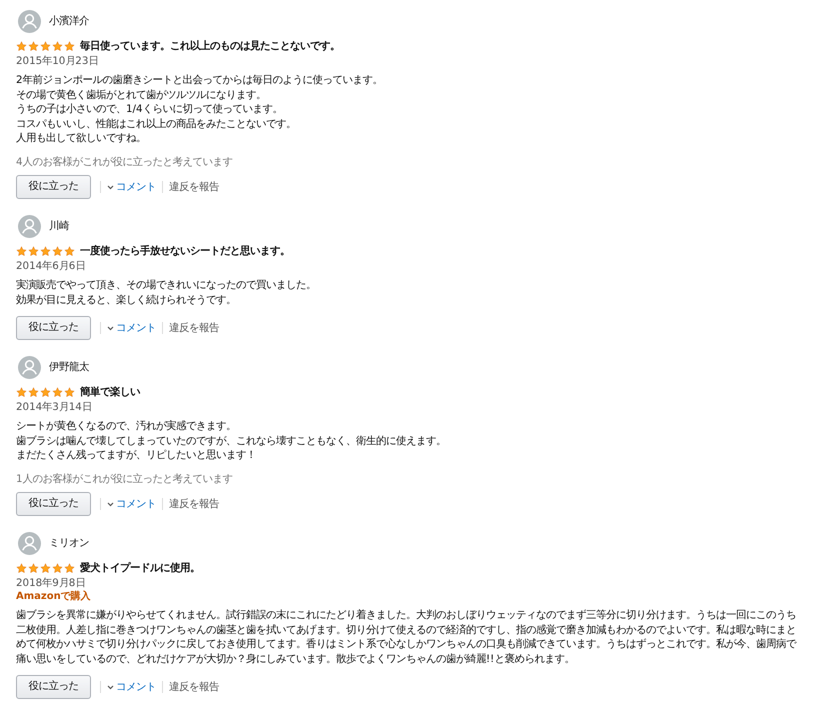 The image size is (820, 703). Describe the element at coordinates (140, 568) in the screenshot. I see `review-title: 愛犬トイプードルに使用。` at that location.